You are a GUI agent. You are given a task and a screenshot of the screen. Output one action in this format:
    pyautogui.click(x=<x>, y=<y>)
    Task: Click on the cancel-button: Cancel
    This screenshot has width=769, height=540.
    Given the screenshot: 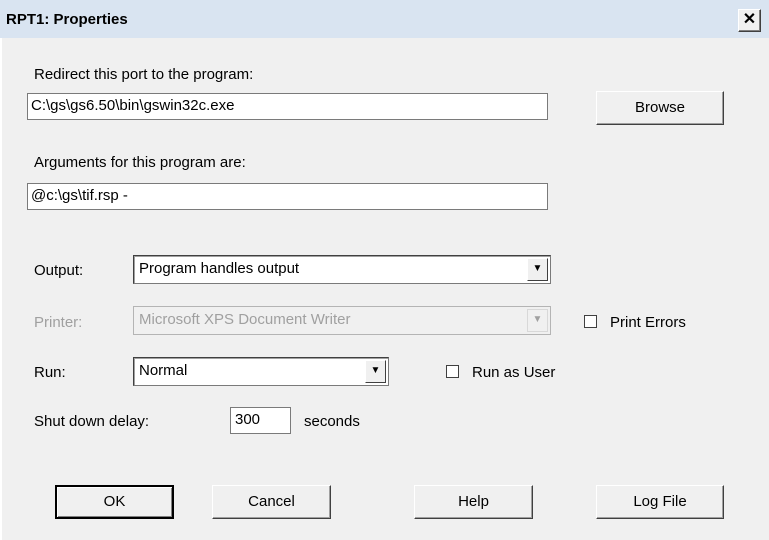 What is the action you would take?
    pyautogui.click(x=271, y=502)
    